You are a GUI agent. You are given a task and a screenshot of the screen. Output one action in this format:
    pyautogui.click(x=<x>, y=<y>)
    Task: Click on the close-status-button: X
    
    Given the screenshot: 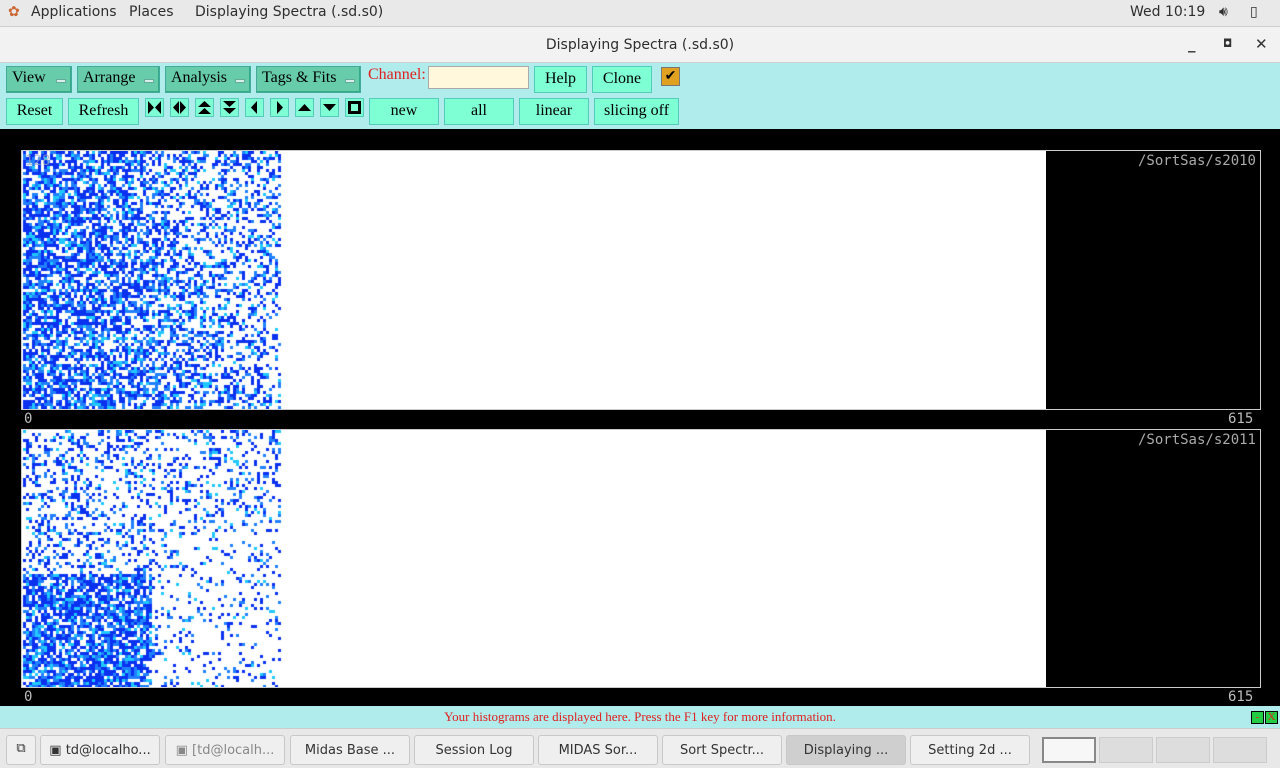 What is the action you would take?
    pyautogui.click(x=1271, y=717)
    